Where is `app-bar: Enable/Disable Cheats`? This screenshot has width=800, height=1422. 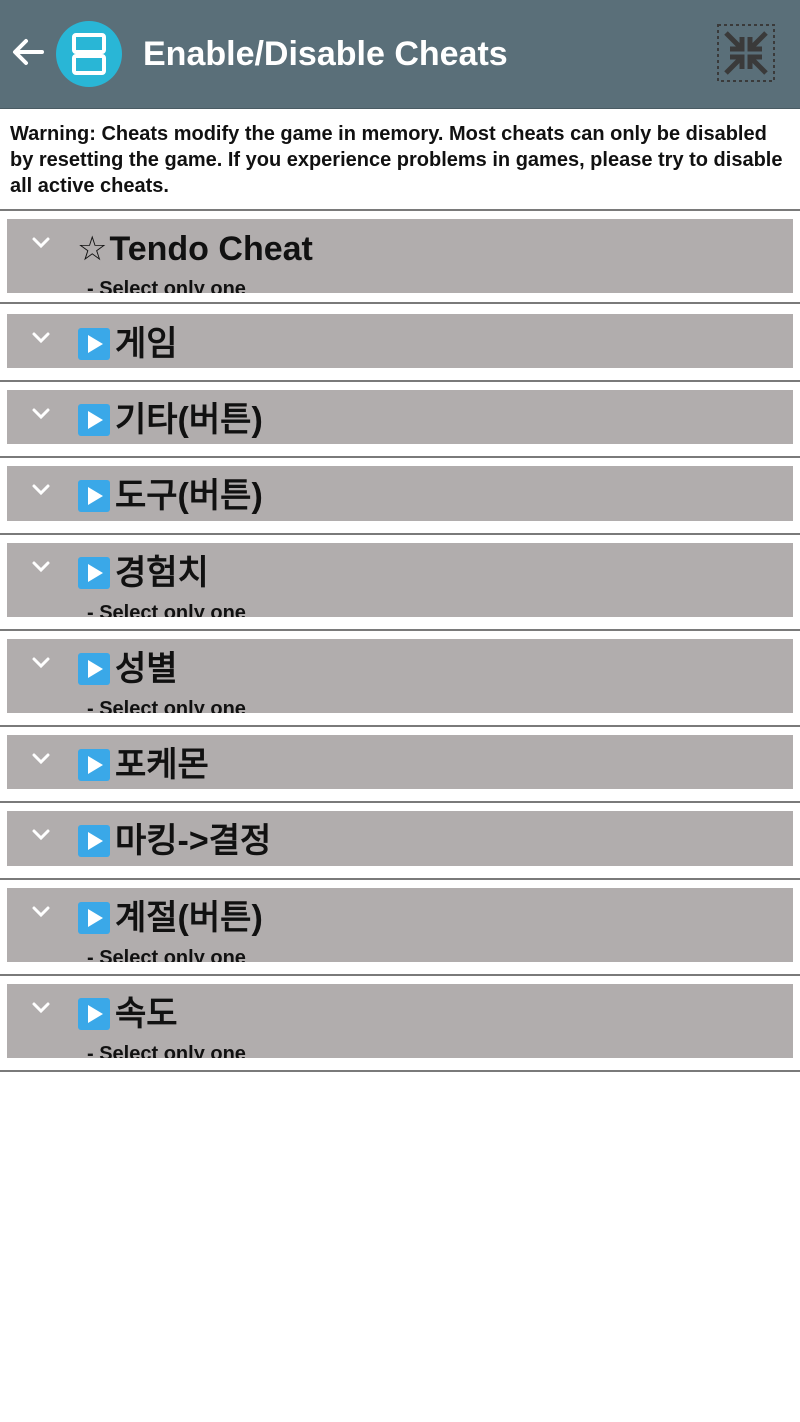 app-bar: Enable/Disable Cheats is located at coordinates (400, 54).